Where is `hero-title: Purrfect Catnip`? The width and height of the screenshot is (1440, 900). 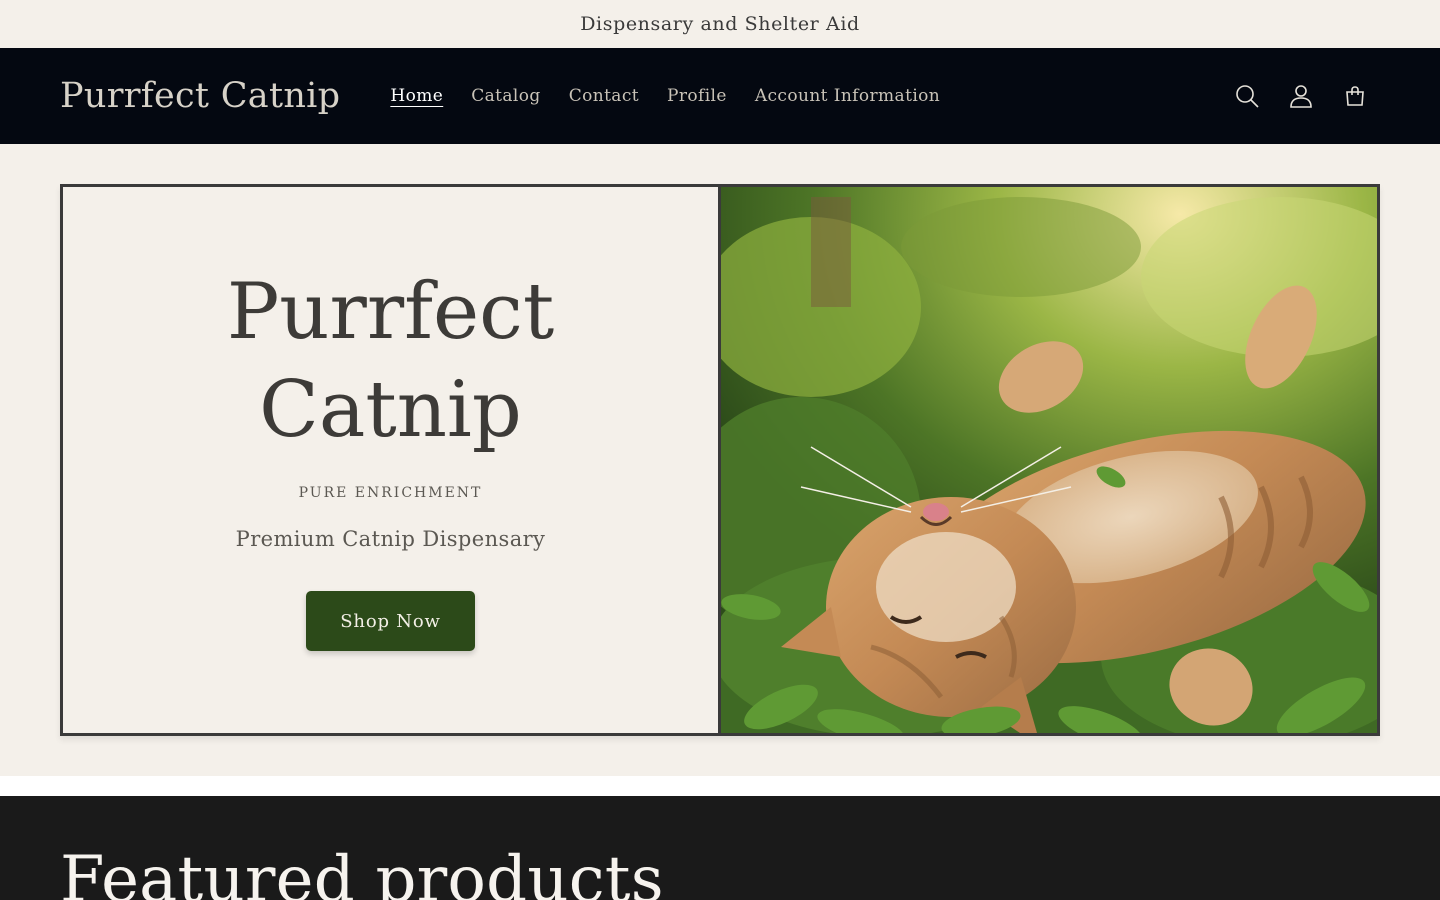
hero-title: Purrfect Catnip is located at coordinates (390, 361).